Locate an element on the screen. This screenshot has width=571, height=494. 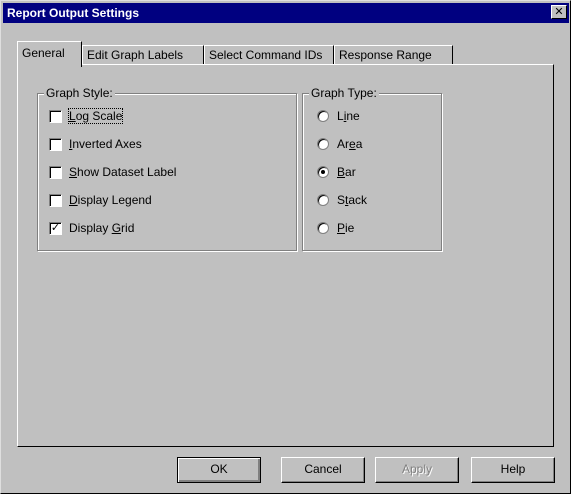
bar-label: Bar is located at coordinates (346, 172).